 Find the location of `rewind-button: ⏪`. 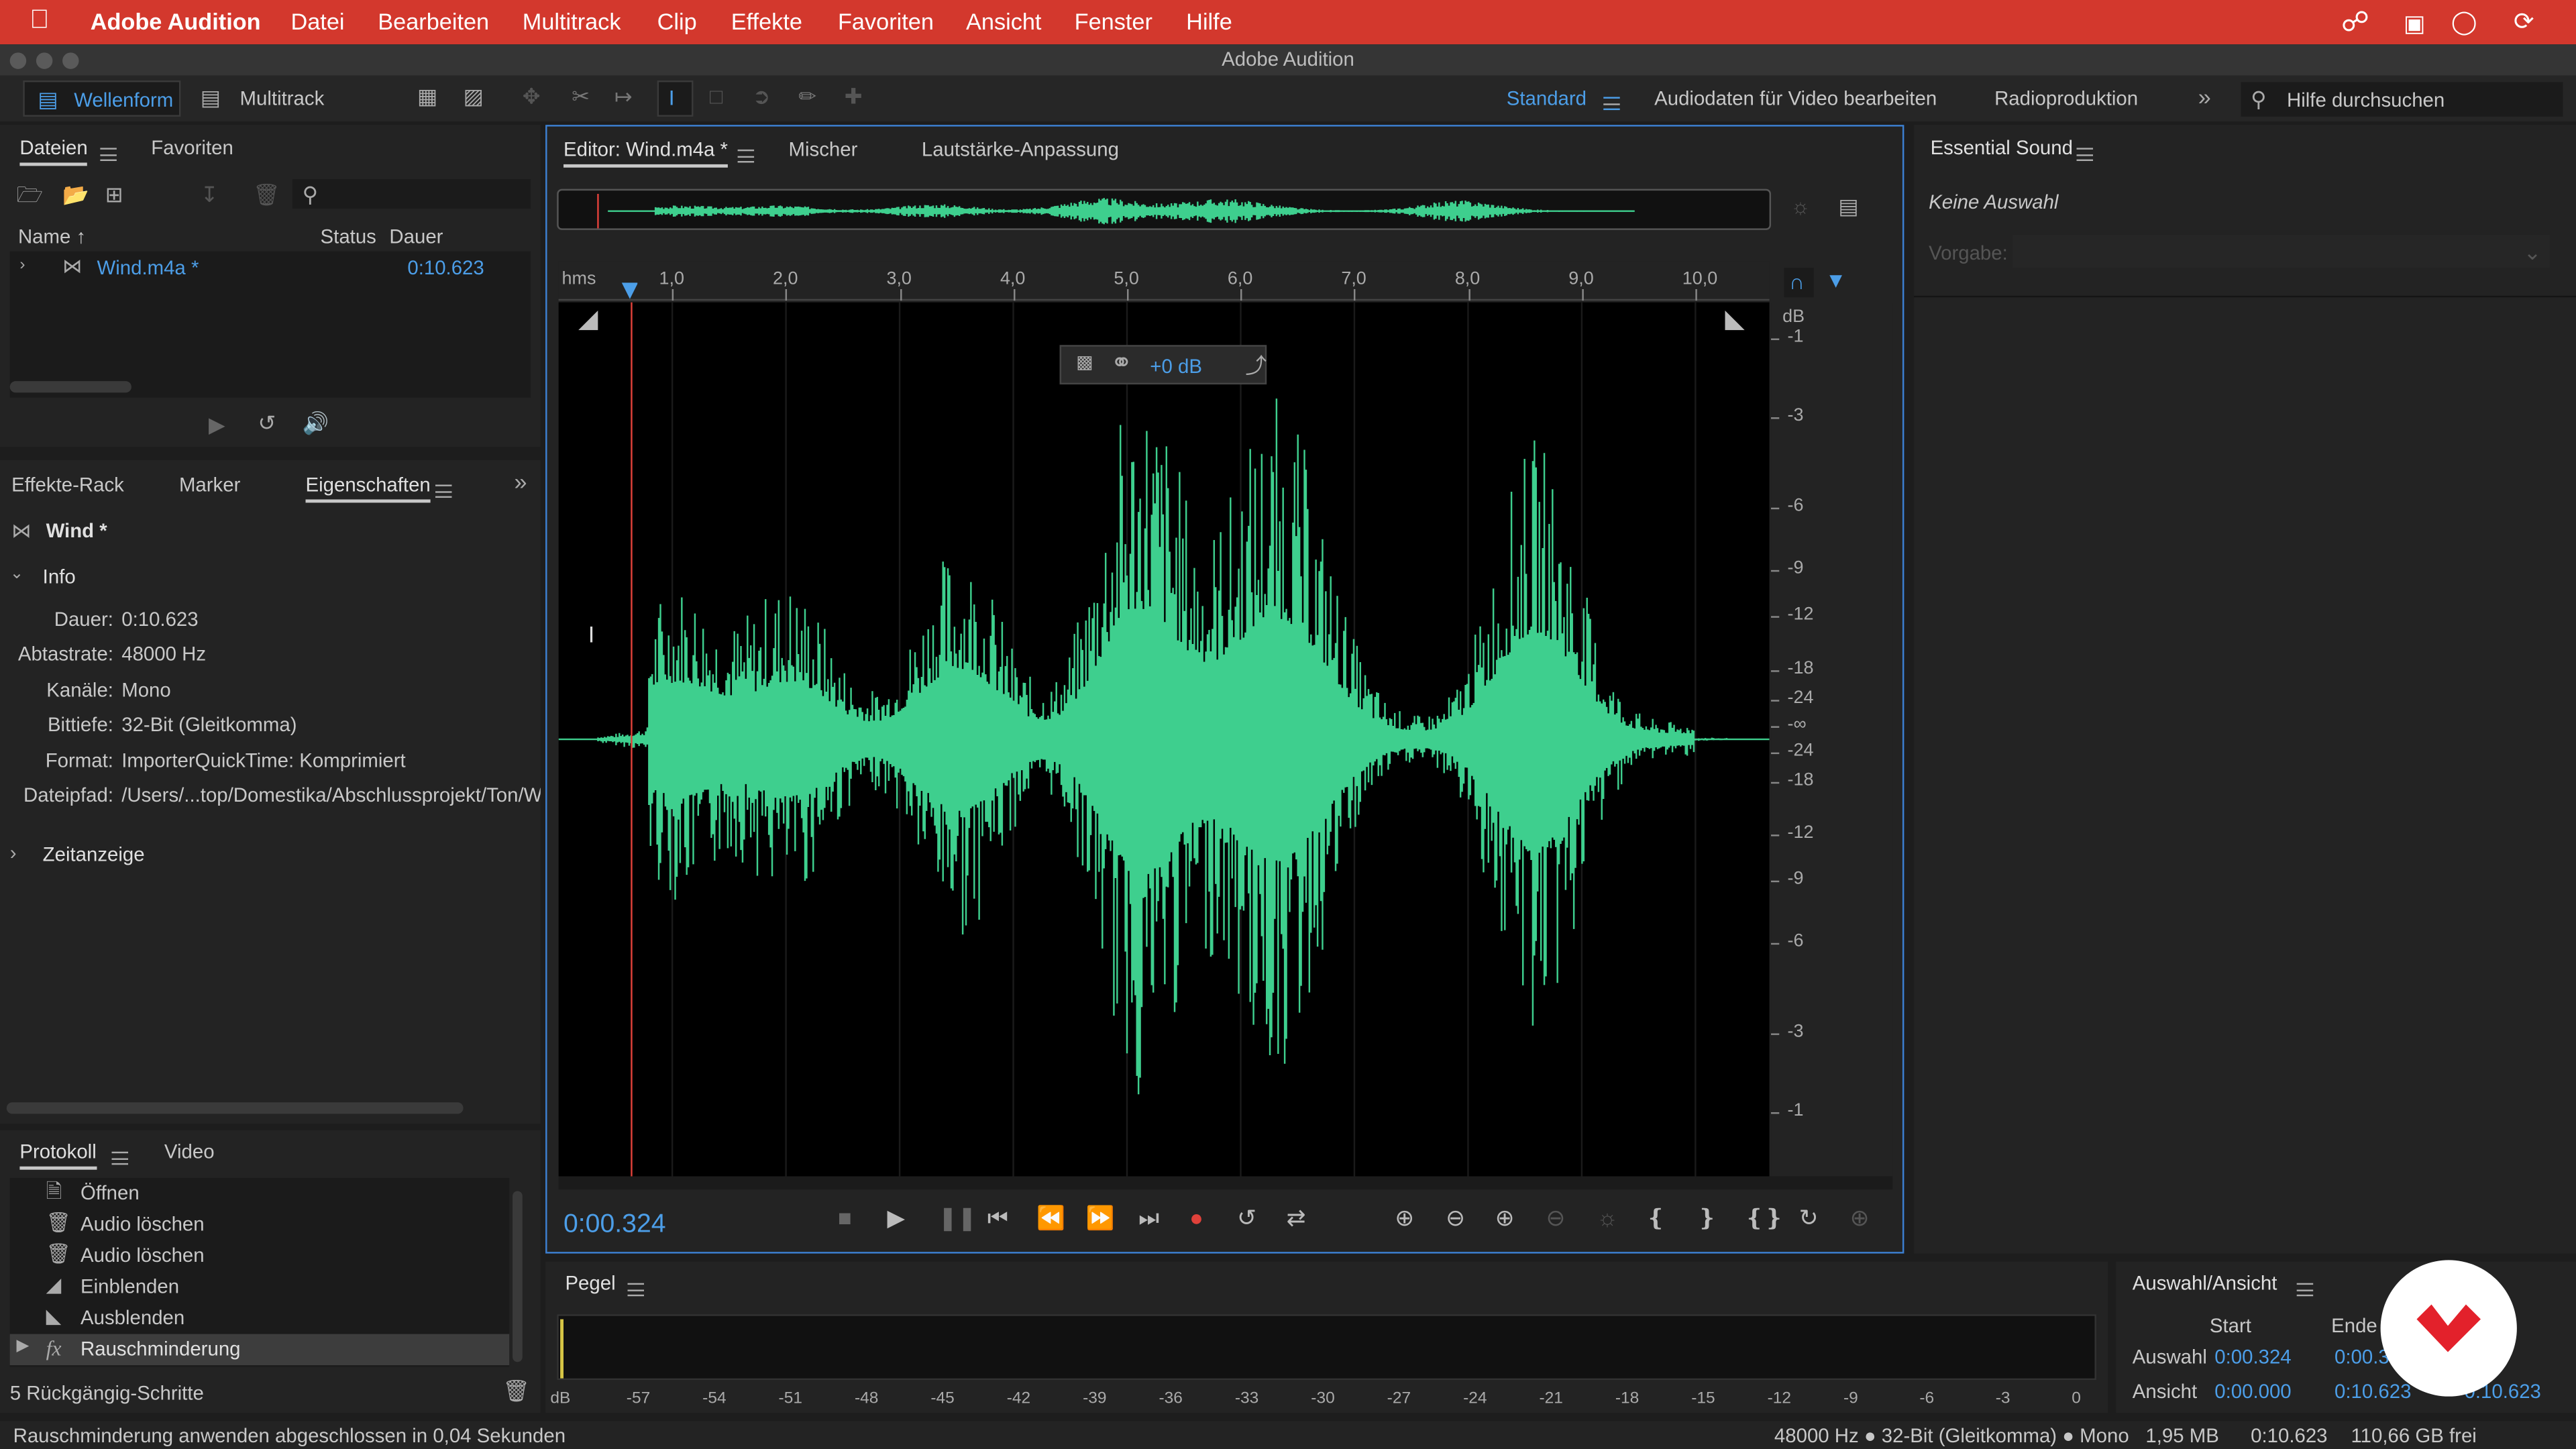

rewind-button: ⏪ is located at coordinates (1050, 1217).